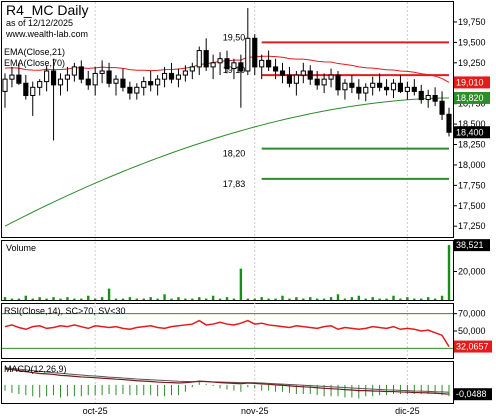 This screenshot has width=496, height=420. I want to click on price-y-tick-label: 17,750, so click(472, 185).